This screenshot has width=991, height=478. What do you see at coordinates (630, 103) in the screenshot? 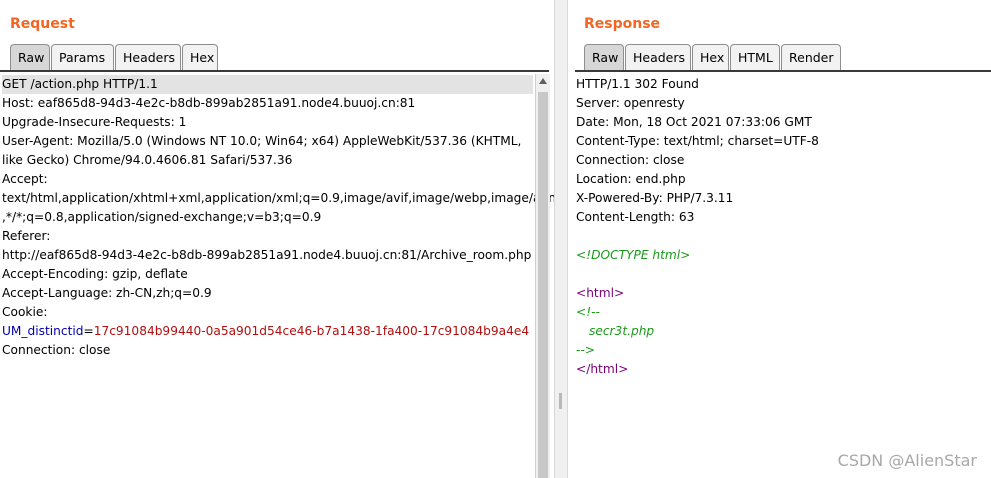
I see `response-header-line: Server: openresty` at bounding box center [630, 103].